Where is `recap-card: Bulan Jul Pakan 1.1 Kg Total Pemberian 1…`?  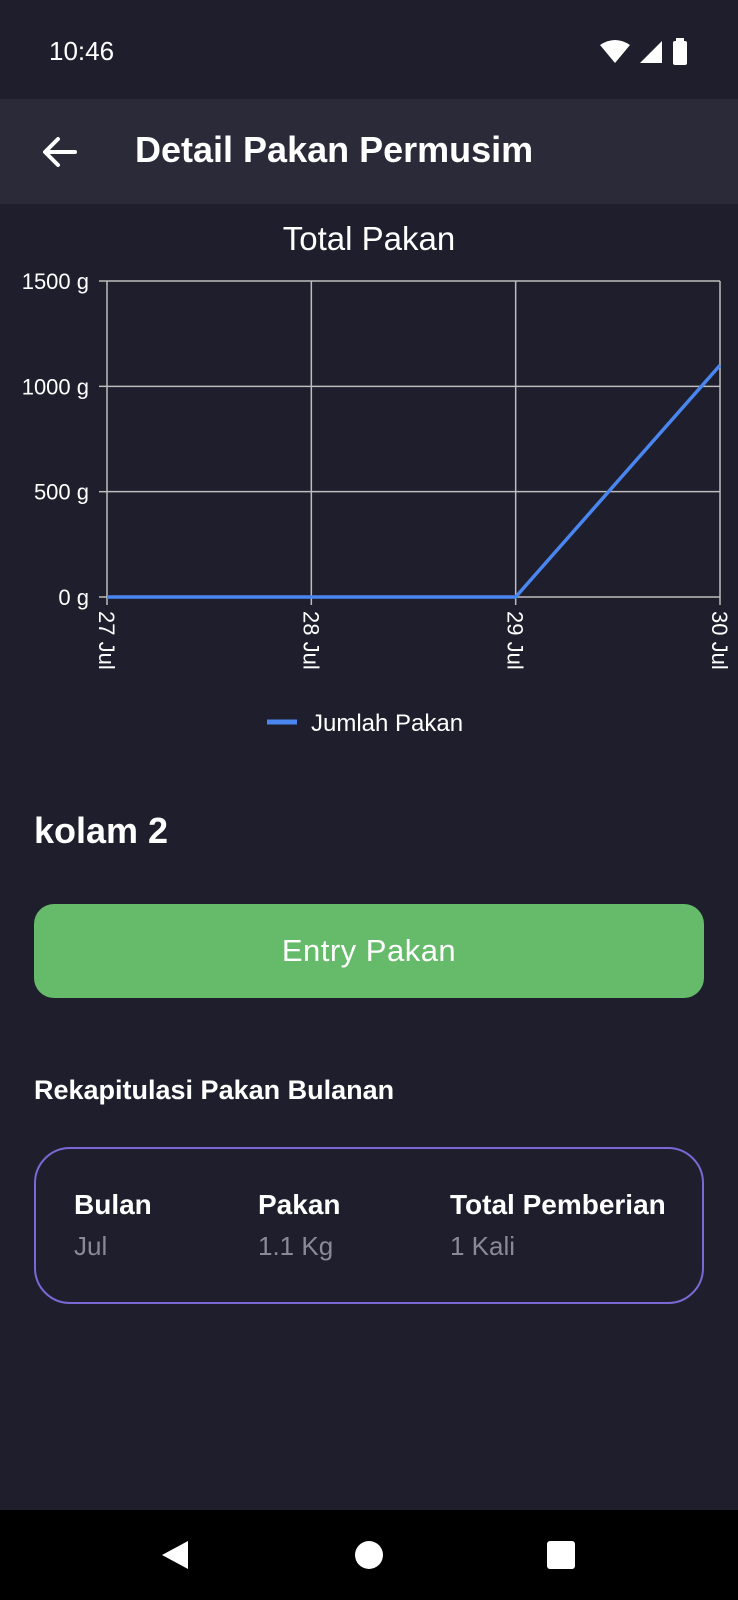 recap-card: Bulan Jul Pakan 1.1 Kg Total Pemberian 1… is located at coordinates (369, 1225).